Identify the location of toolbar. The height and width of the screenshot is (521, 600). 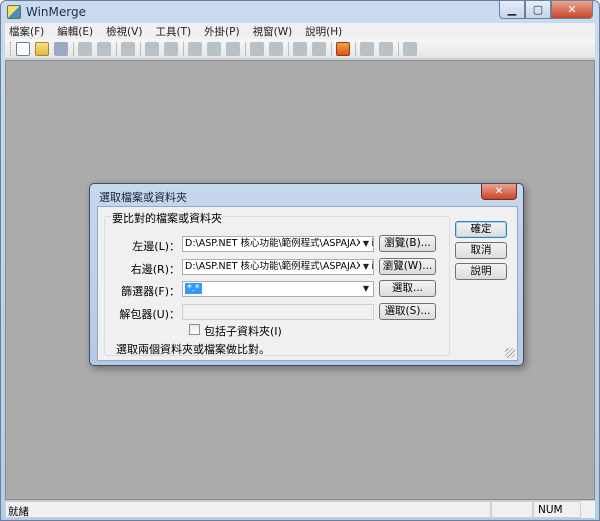
(300, 49).